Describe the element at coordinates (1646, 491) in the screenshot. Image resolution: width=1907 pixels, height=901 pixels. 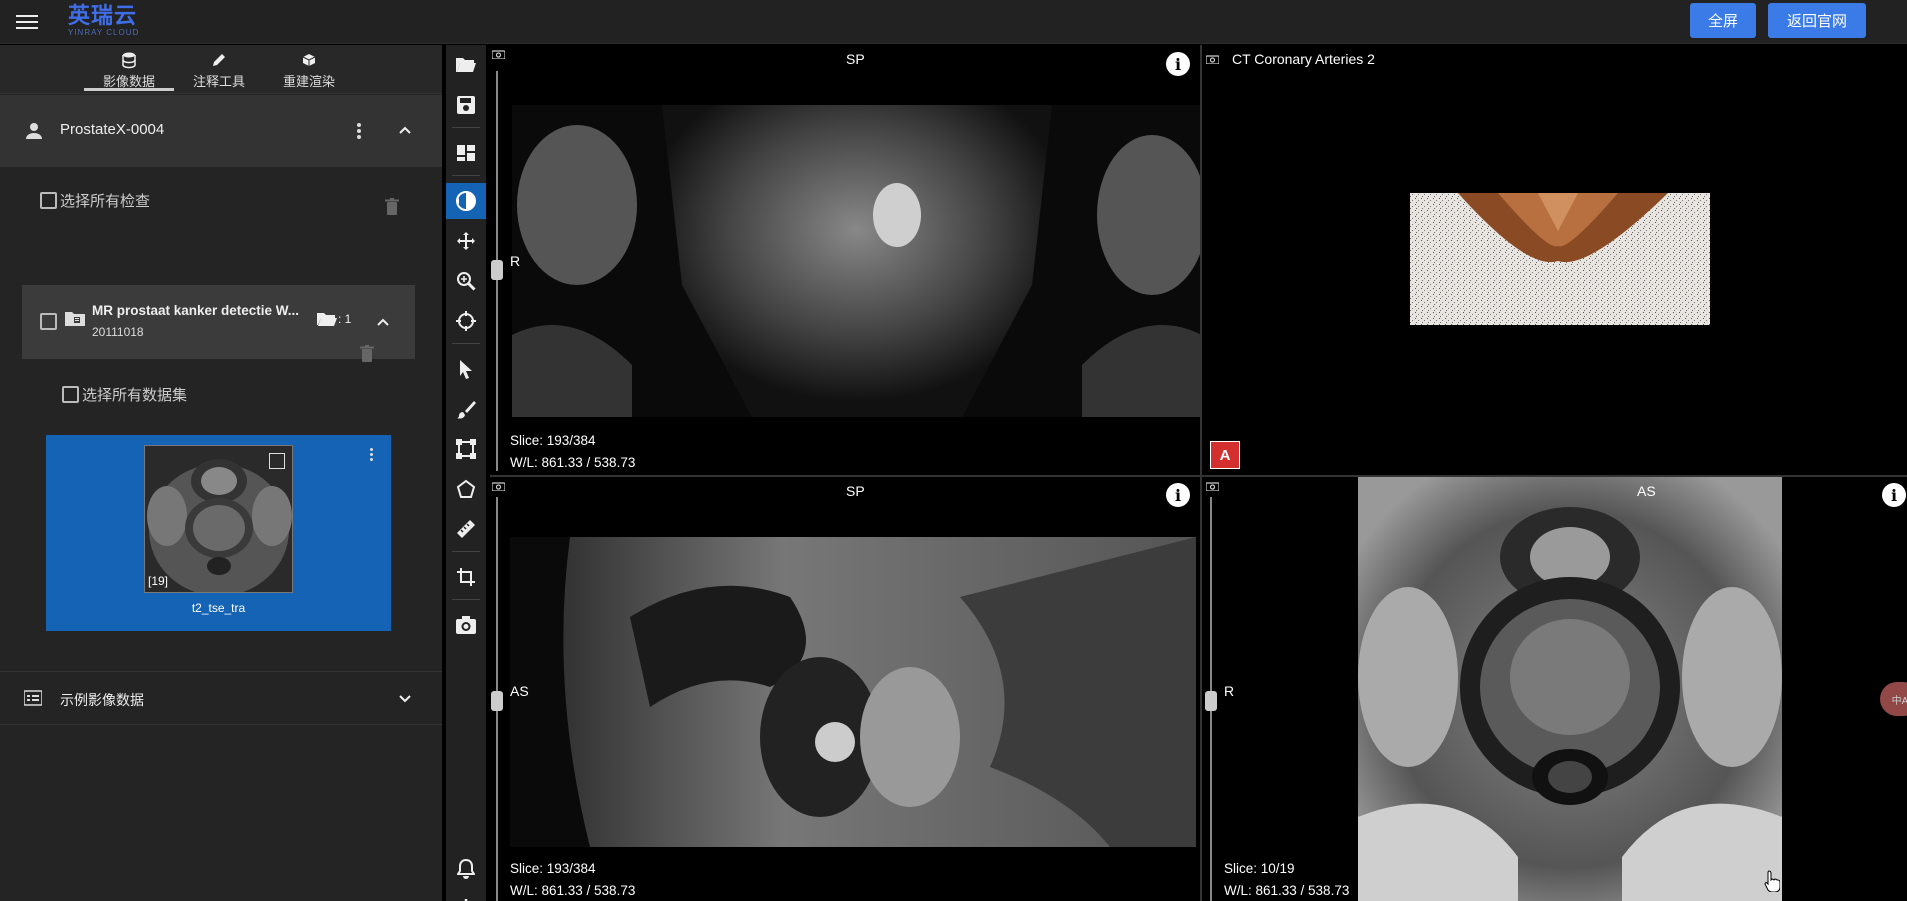
I see `orientation-top-label: AS` at that location.